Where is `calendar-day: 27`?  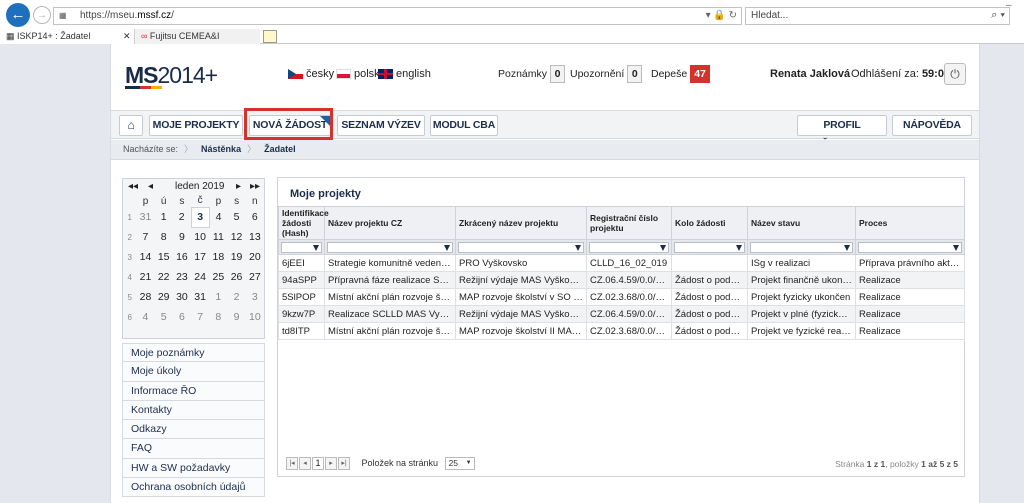
calendar-day: 27 is located at coordinates (255, 277).